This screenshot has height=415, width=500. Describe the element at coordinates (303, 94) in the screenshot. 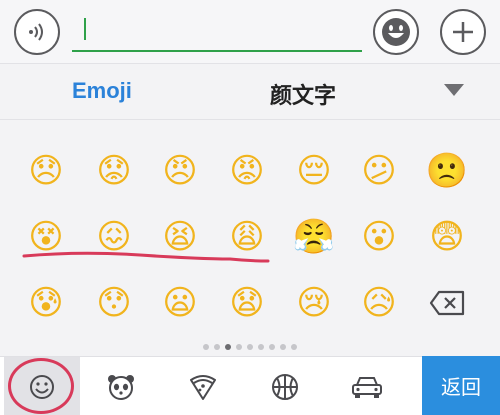

I see `tab-kaomoji: 颜文字` at that location.